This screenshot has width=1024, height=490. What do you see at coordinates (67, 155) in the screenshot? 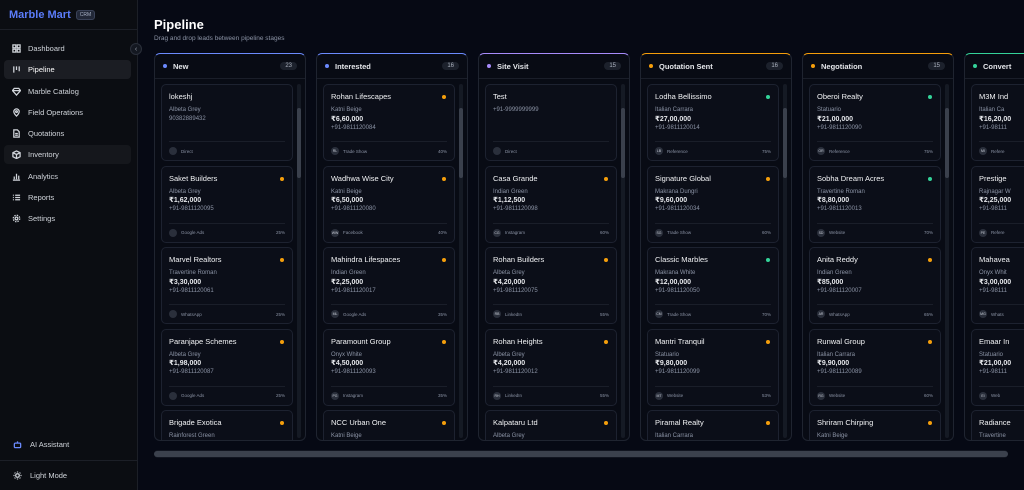
I see `sidebar-item-inventory: Inventory` at bounding box center [67, 155].